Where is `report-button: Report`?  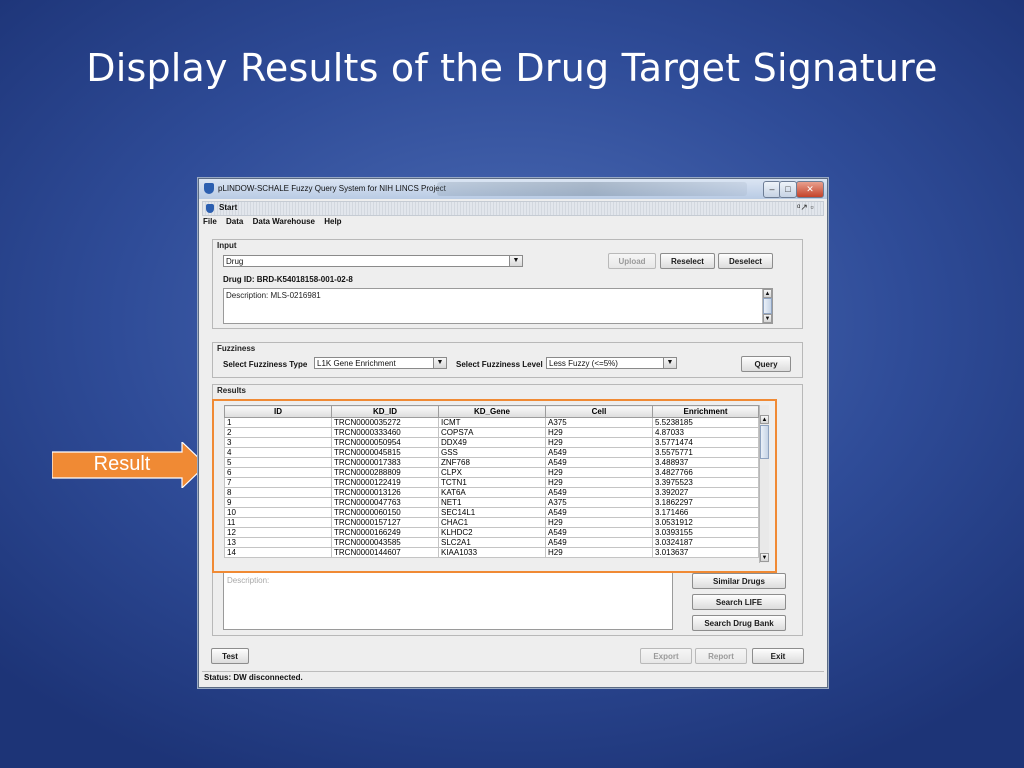 report-button: Report is located at coordinates (721, 656).